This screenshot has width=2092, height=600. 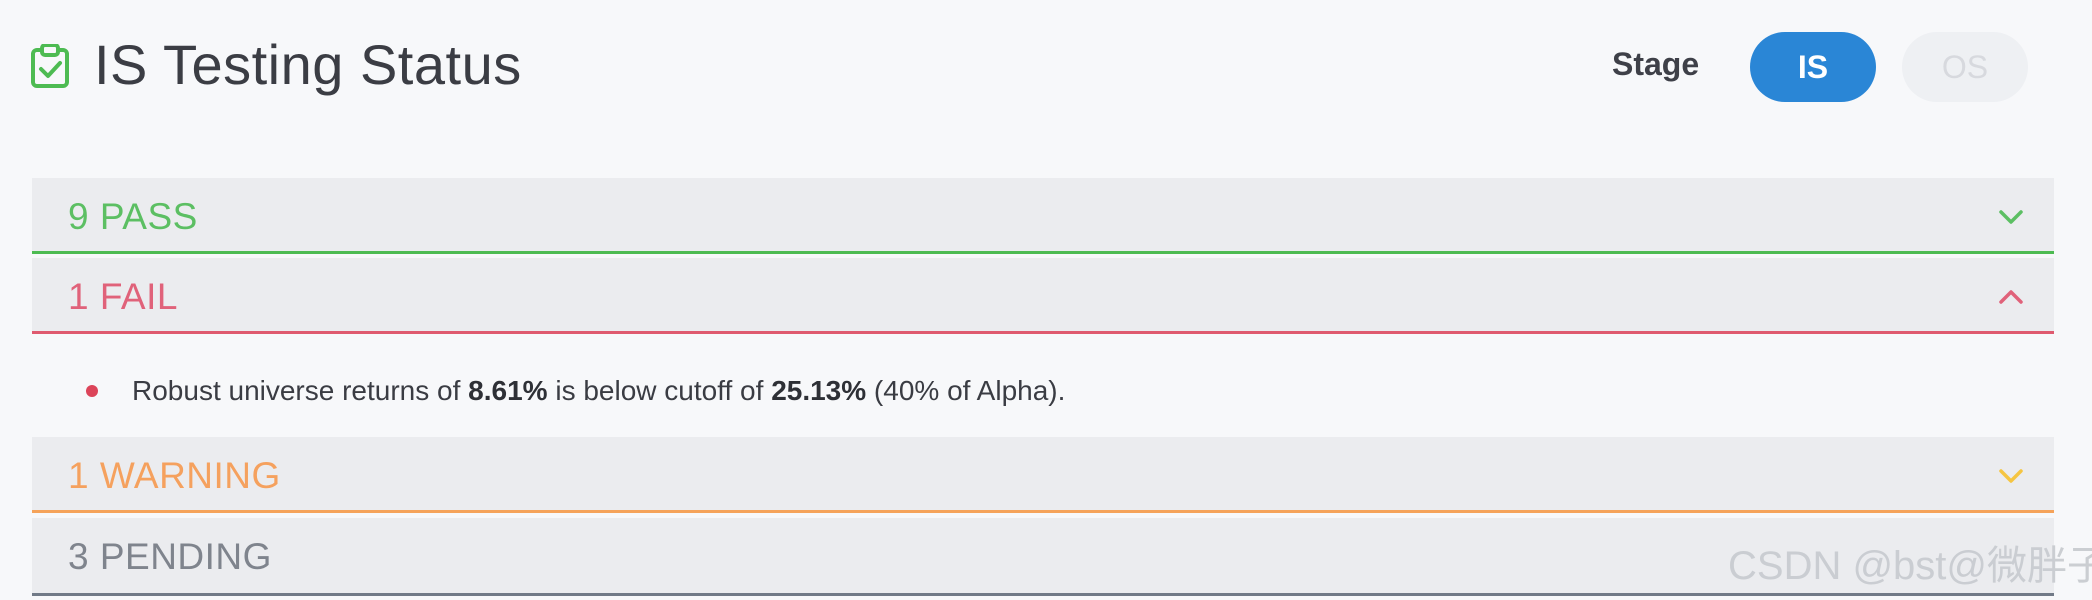 What do you see at coordinates (659, 390) in the screenshot?
I see `fail-message-middle: is below cutoff of` at bounding box center [659, 390].